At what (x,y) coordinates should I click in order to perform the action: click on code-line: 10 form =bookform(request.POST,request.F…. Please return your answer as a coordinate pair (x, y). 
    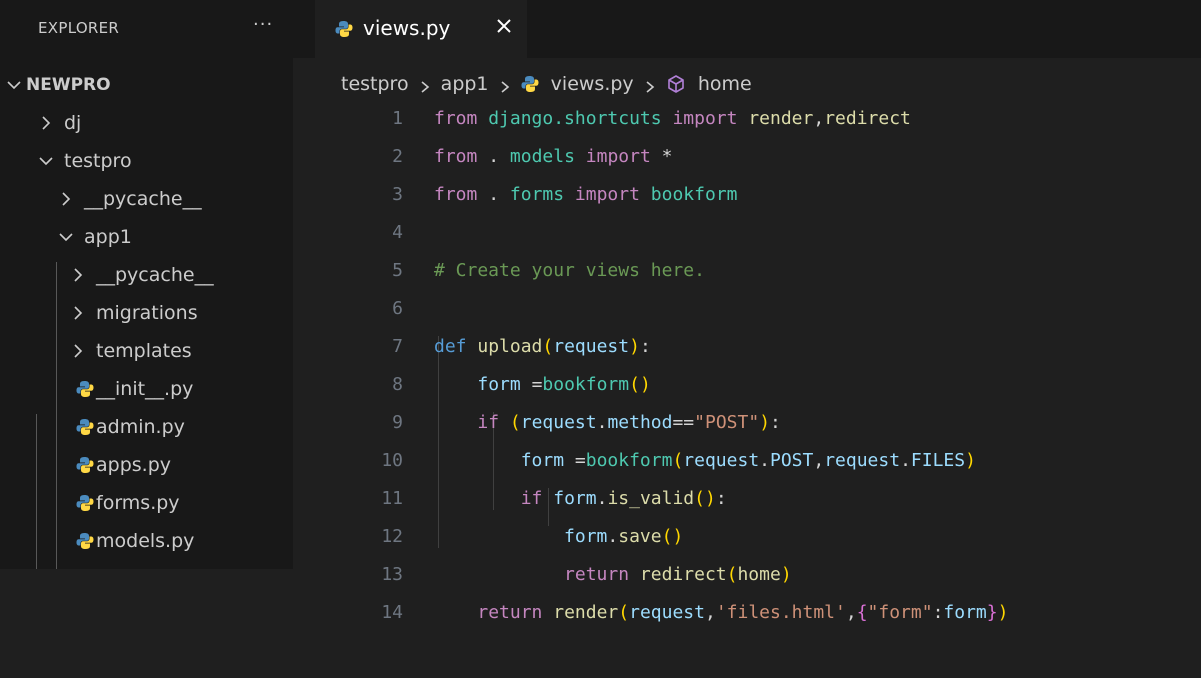
    Looking at the image, I should click on (747, 461).